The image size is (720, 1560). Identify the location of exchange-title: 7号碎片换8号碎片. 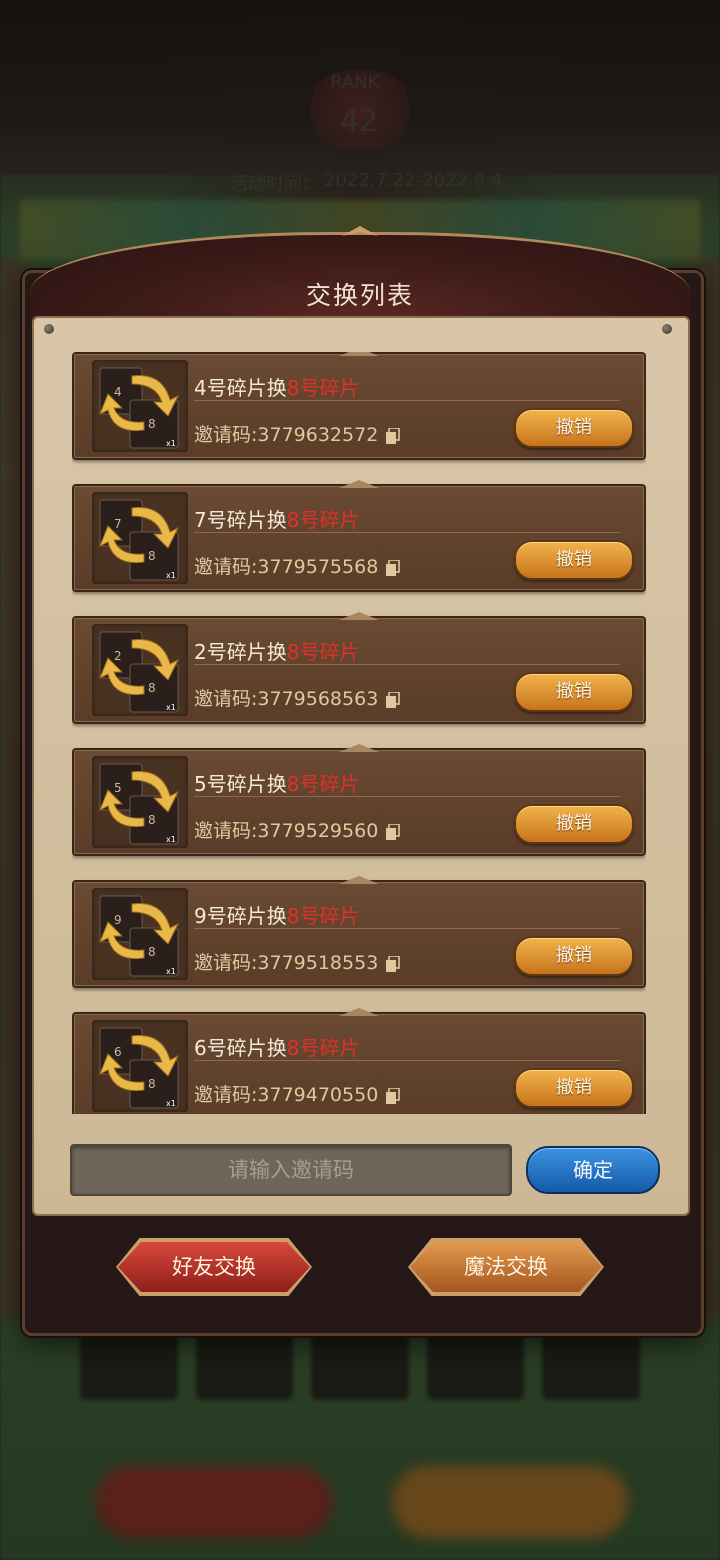
(277, 520).